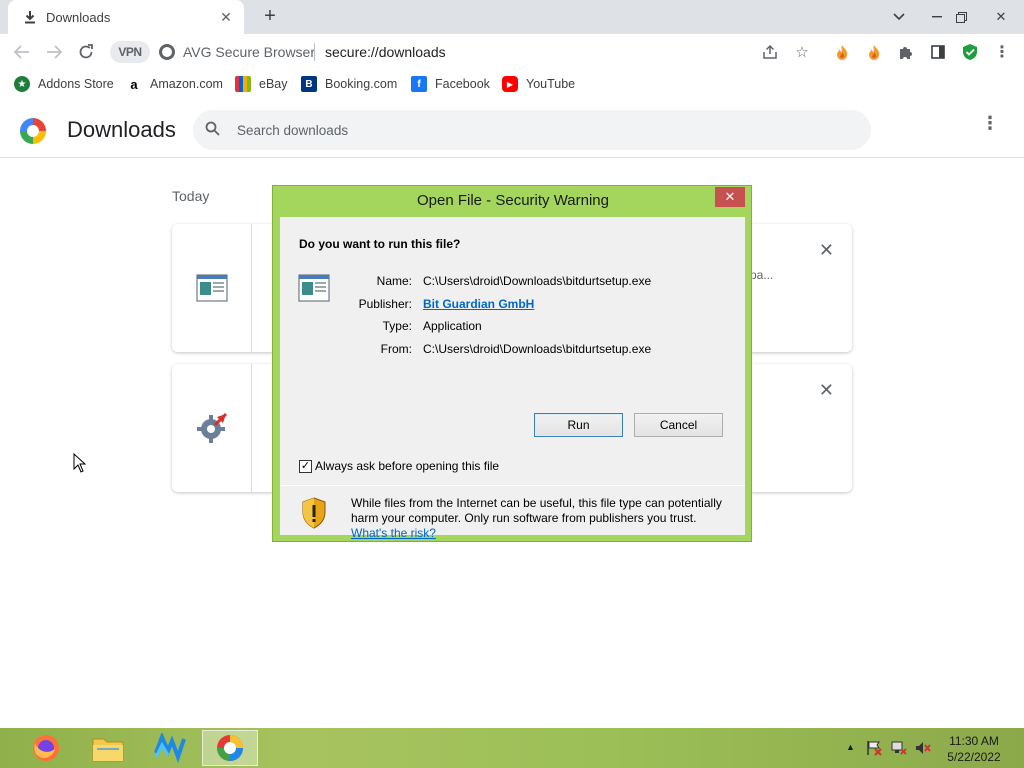 Image resolution: width=1024 pixels, height=768 pixels. I want to click on taskbar-app-waves, so click(170, 748).